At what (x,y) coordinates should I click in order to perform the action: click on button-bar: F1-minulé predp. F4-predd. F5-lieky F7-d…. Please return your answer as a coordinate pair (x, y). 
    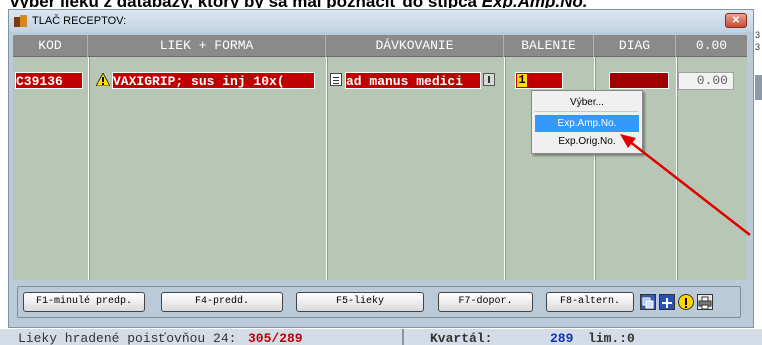
    Looking at the image, I should click on (380, 300).